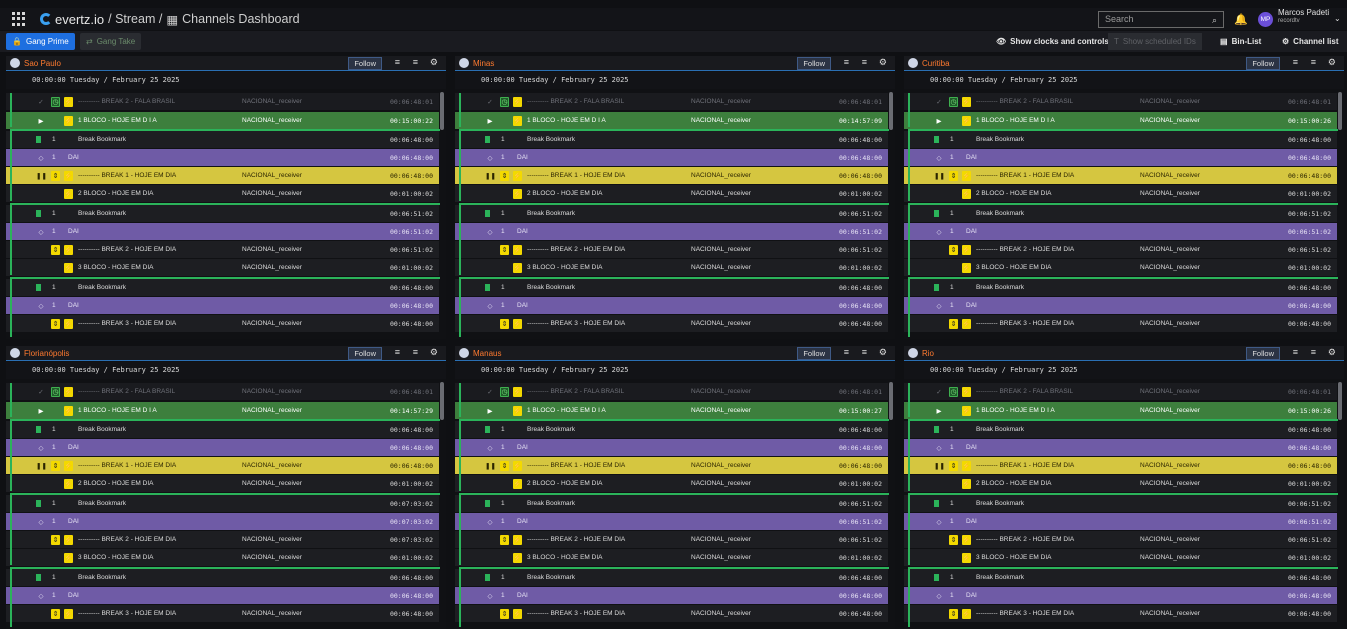  Describe the element at coordinates (1052, 41) in the screenshot. I see `show-clocks-button: 👁 Show clocks and controls` at that location.